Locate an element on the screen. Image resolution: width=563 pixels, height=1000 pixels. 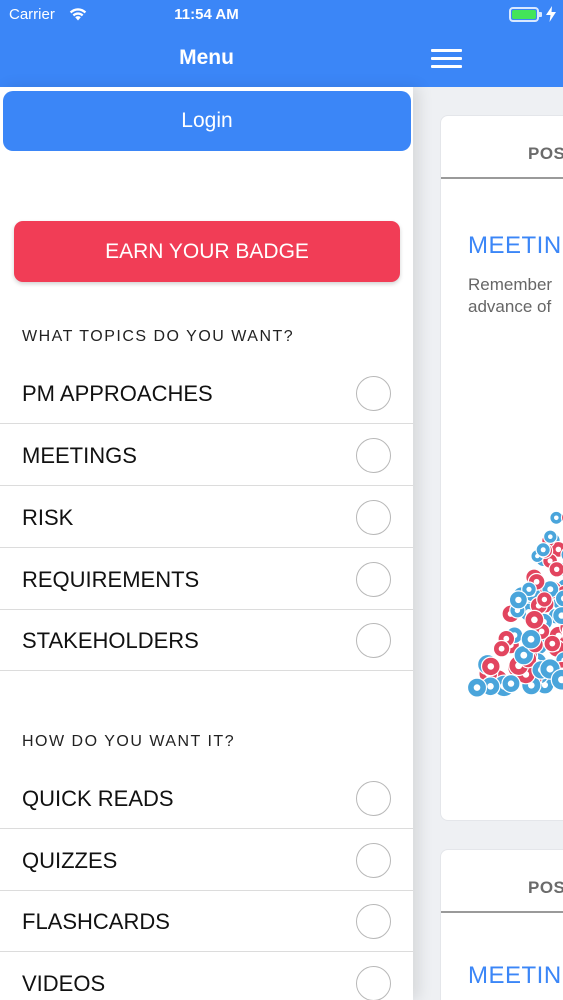
post-card: POS MEETIN is located at coordinates (501, 924).